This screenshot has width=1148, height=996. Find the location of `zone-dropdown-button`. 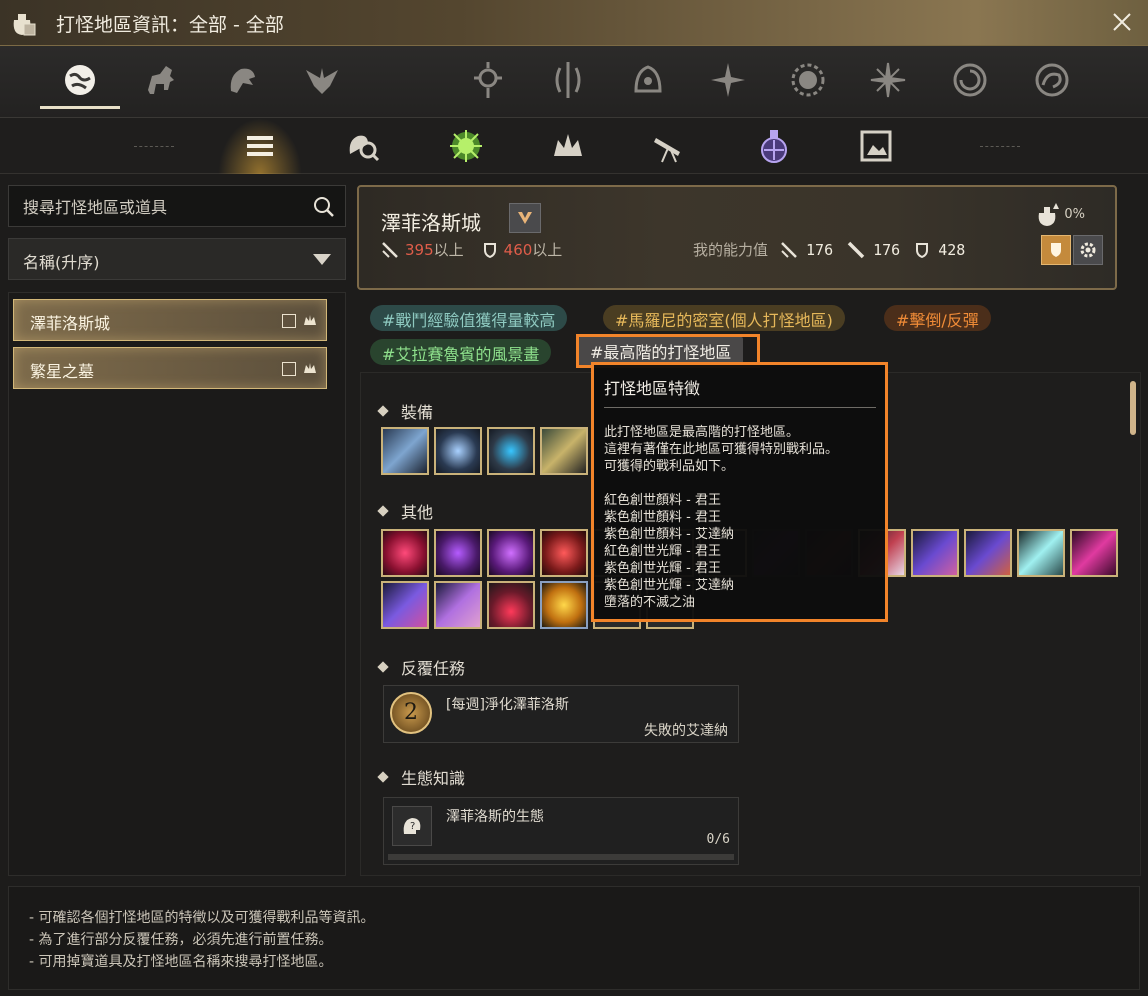

zone-dropdown-button is located at coordinates (525, 218).